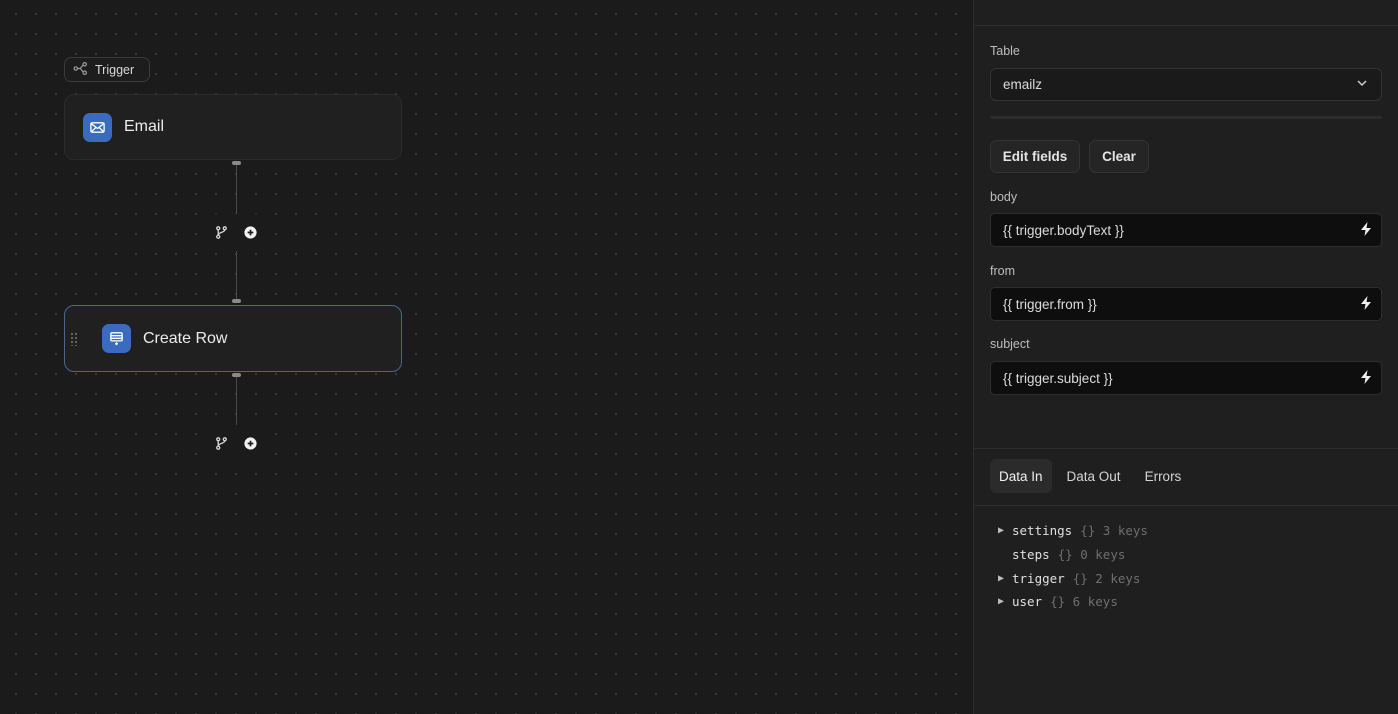  Describe the element at coordinates (1094, 476) in the screenshot. I see `tab-data-out: Data Out` at that location.